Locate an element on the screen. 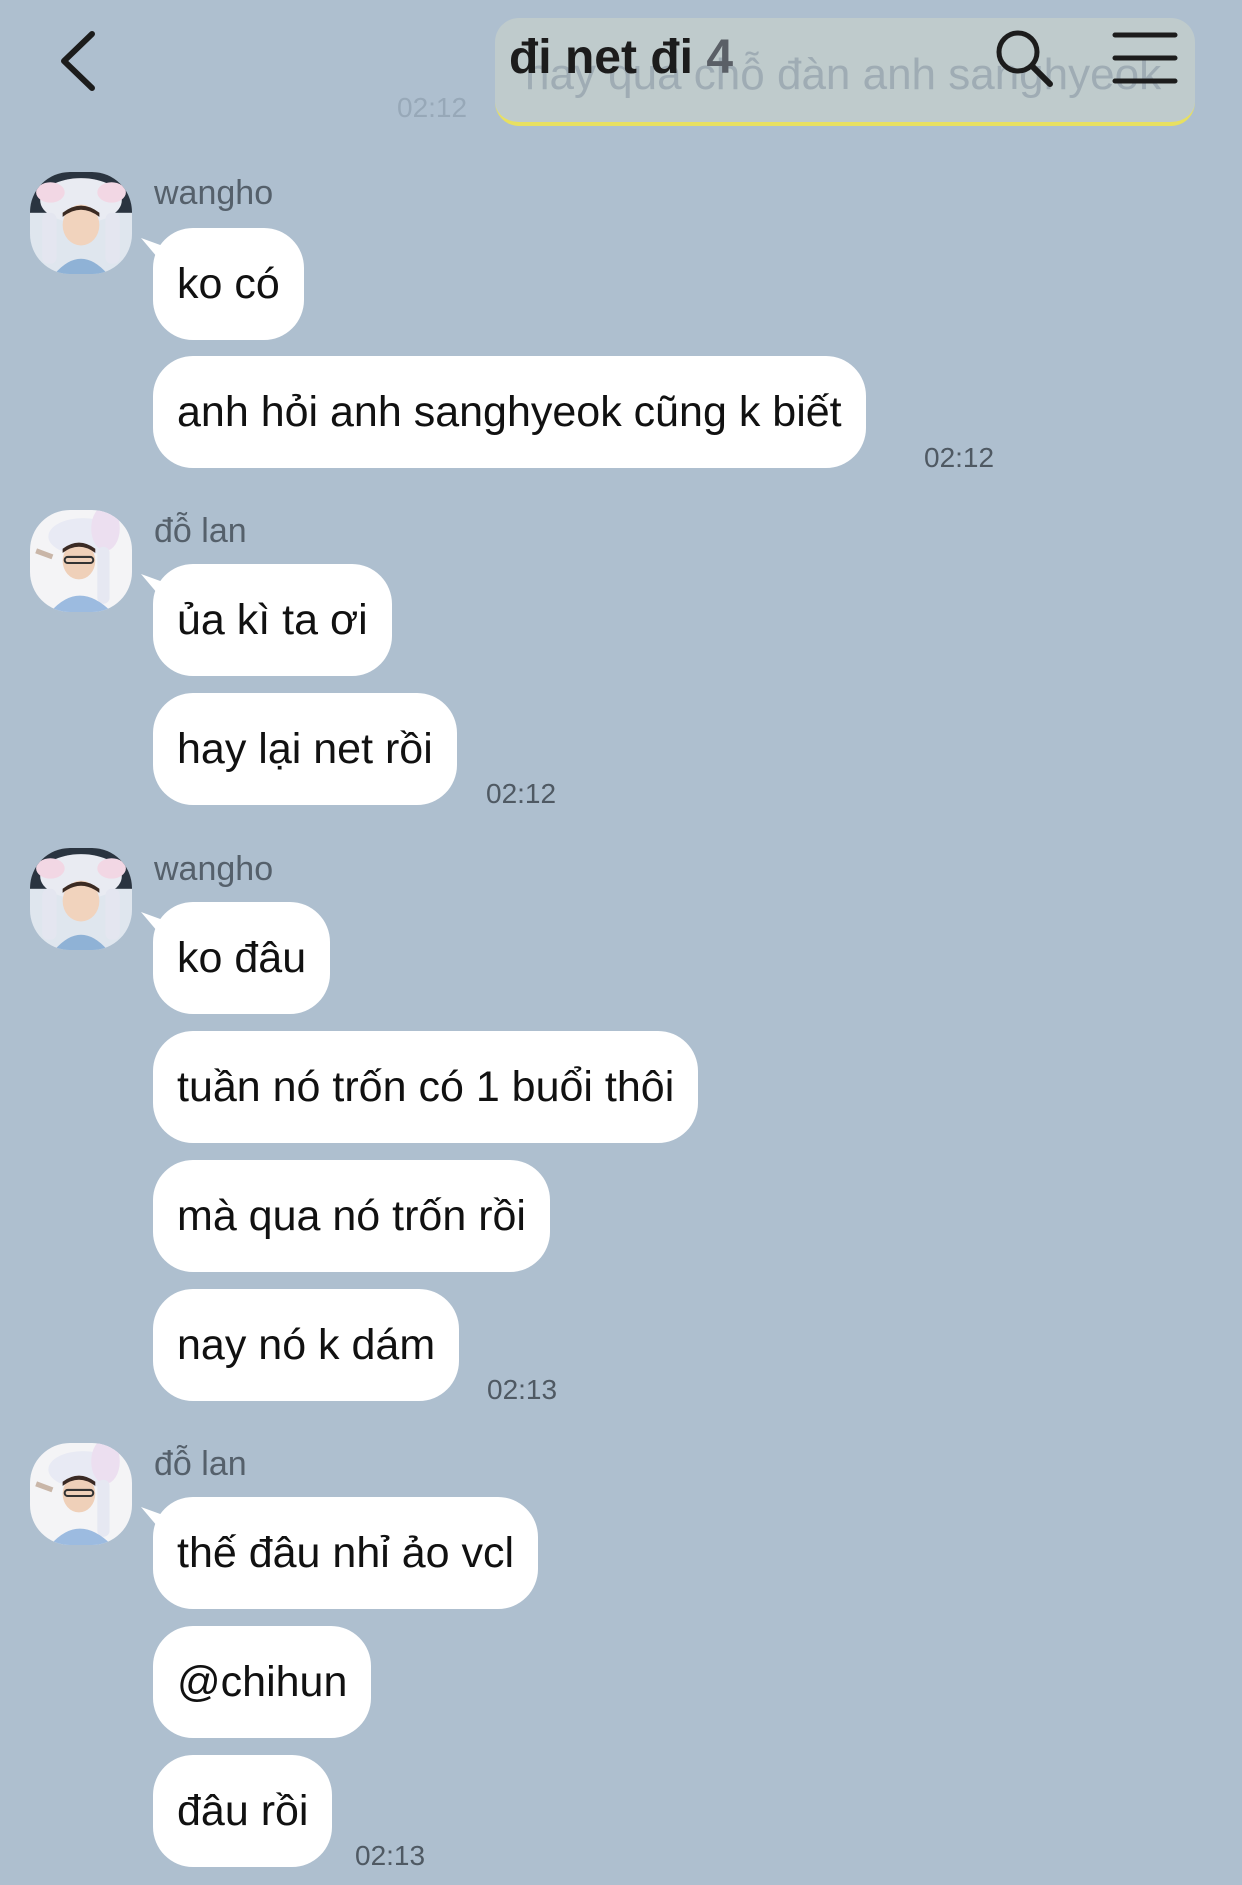 This screenshot has width=1242, height=1885. message-bubble: mà qua nó trốn rồi is located at coordinates (351, 1216).